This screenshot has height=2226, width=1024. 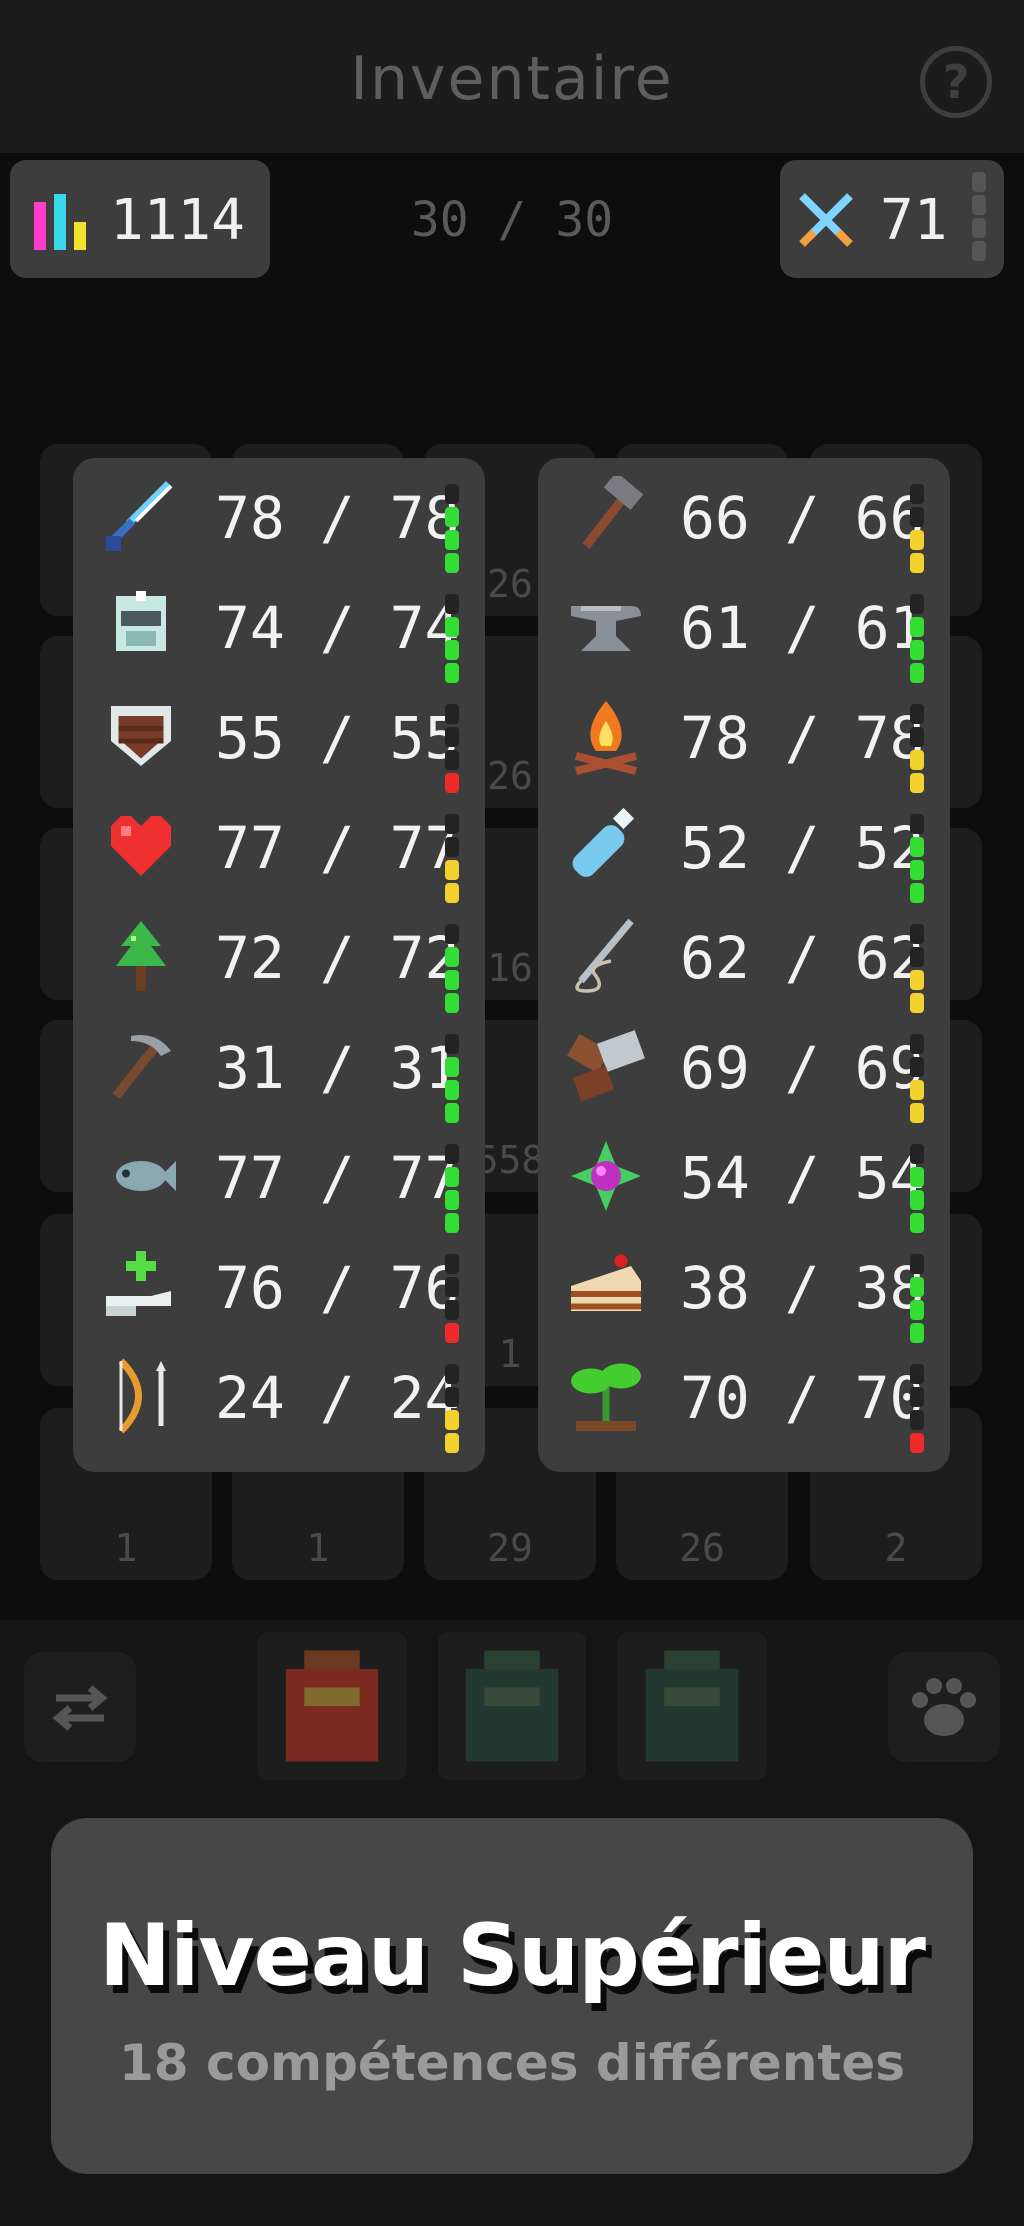 What do you see at coordinates (337, 1178) in the screenshot?
I see `skill-level-value: 77 / 77` at bounding box center [337, 1178].